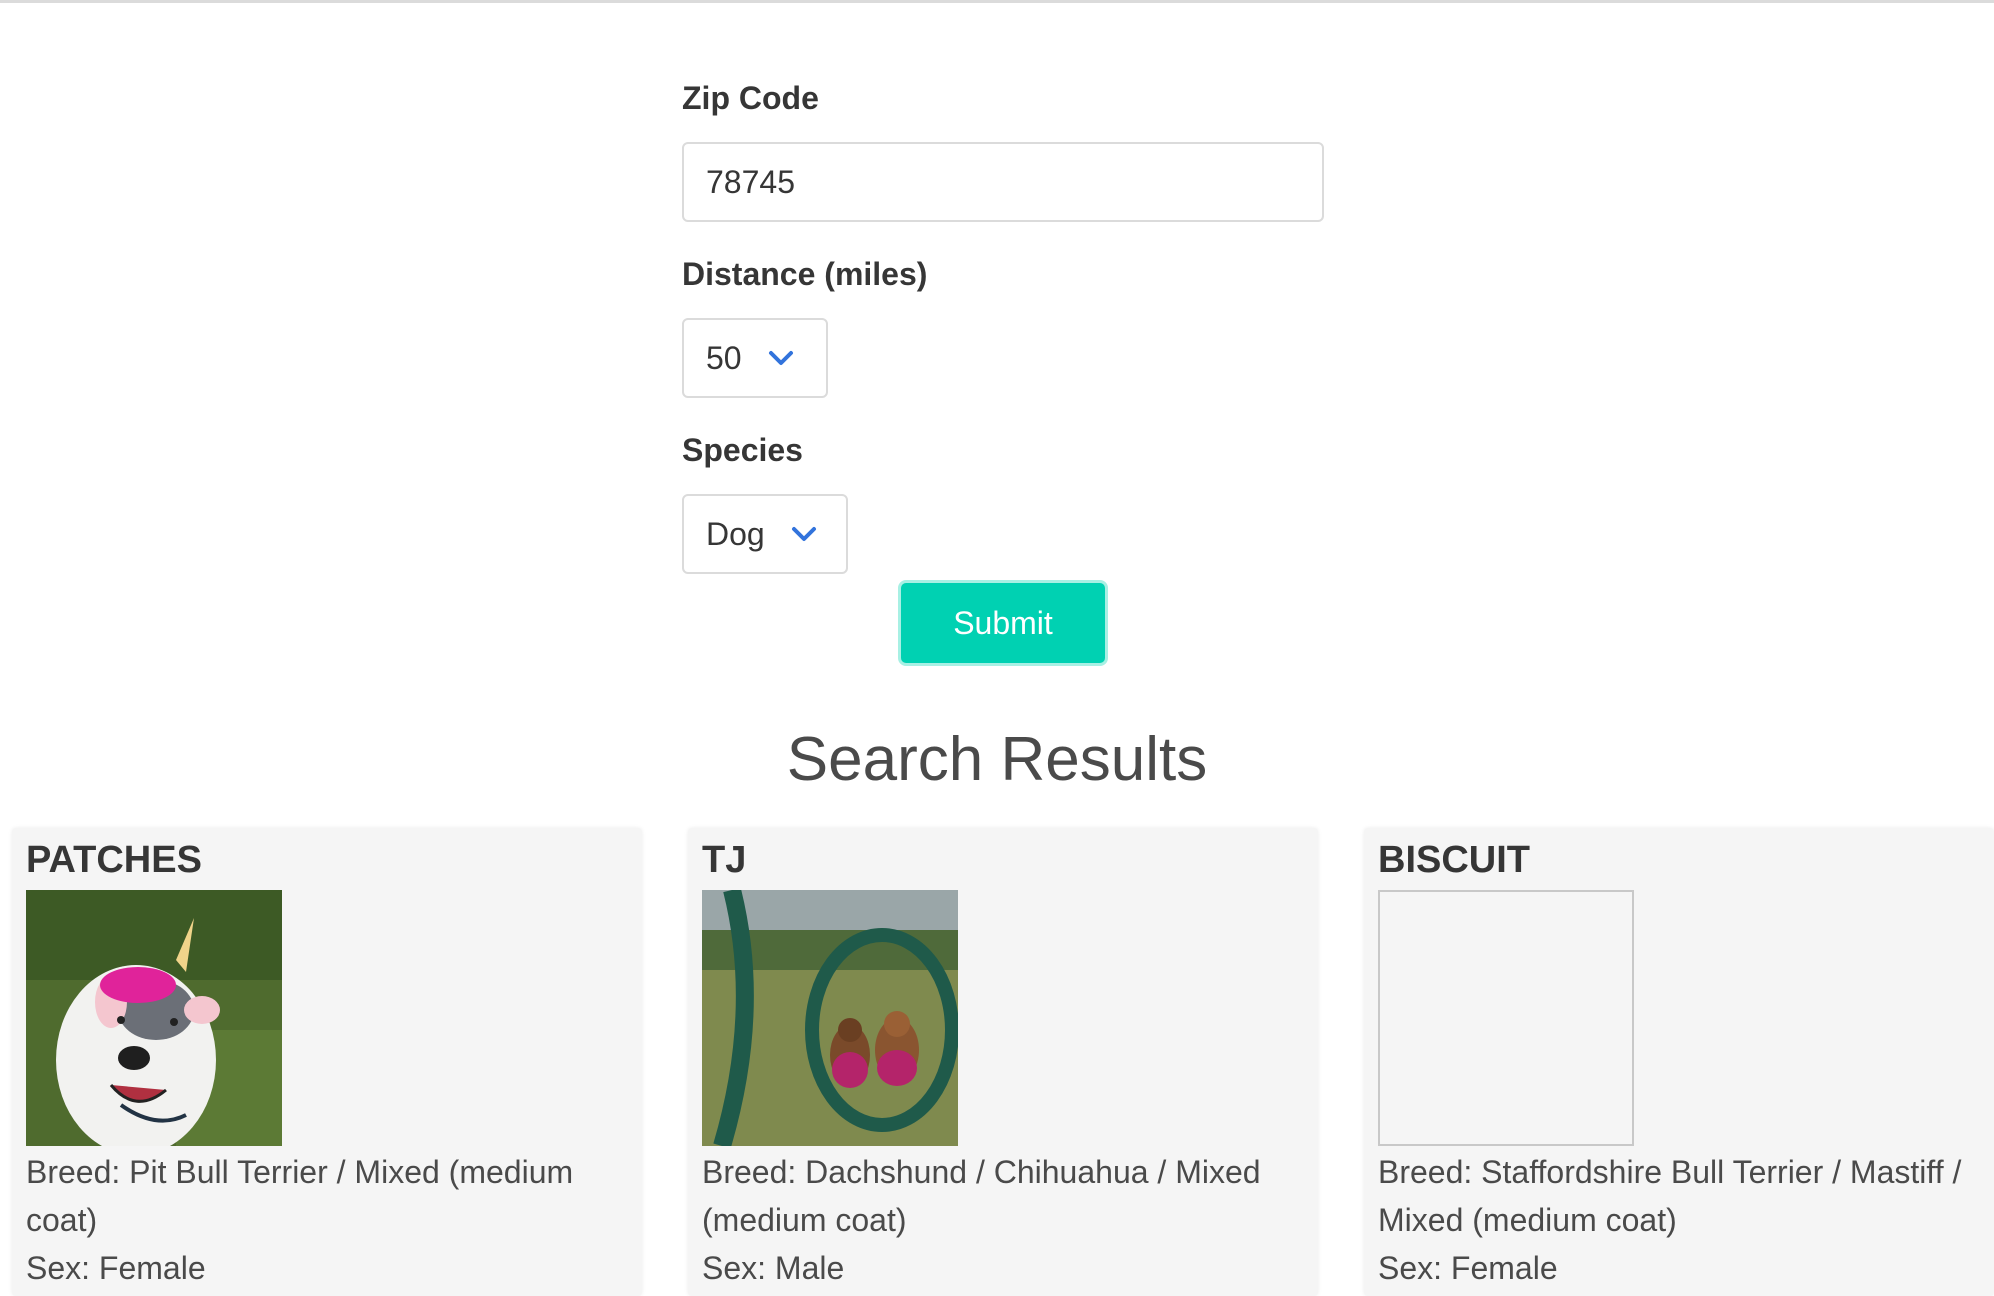 This screenshot has height=1296, width=1994. Describe the element at coordinates (1506, 1018) in the screenshot. I see `pet-photo-placeholder` at that location.